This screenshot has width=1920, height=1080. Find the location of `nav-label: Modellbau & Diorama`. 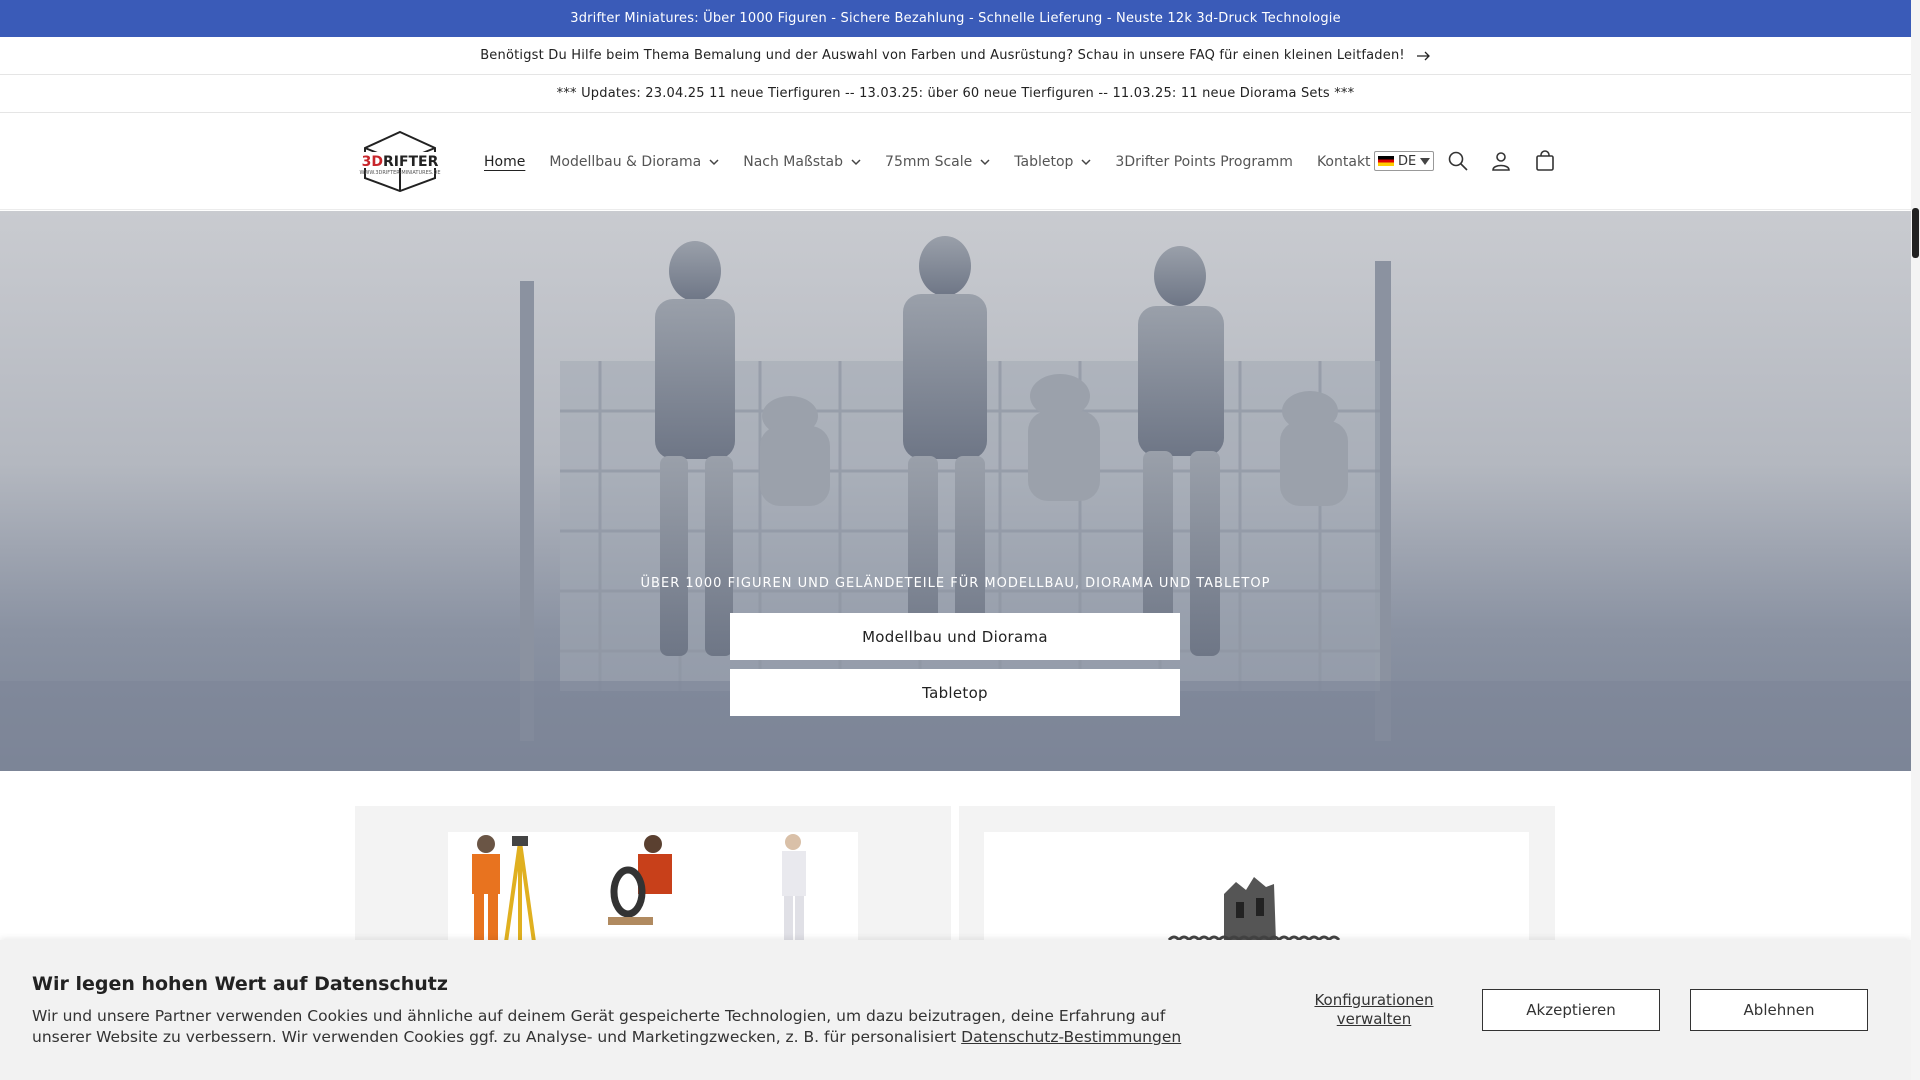

nav-label: Modellbau & Diorama is located at coordinates (625, 161).